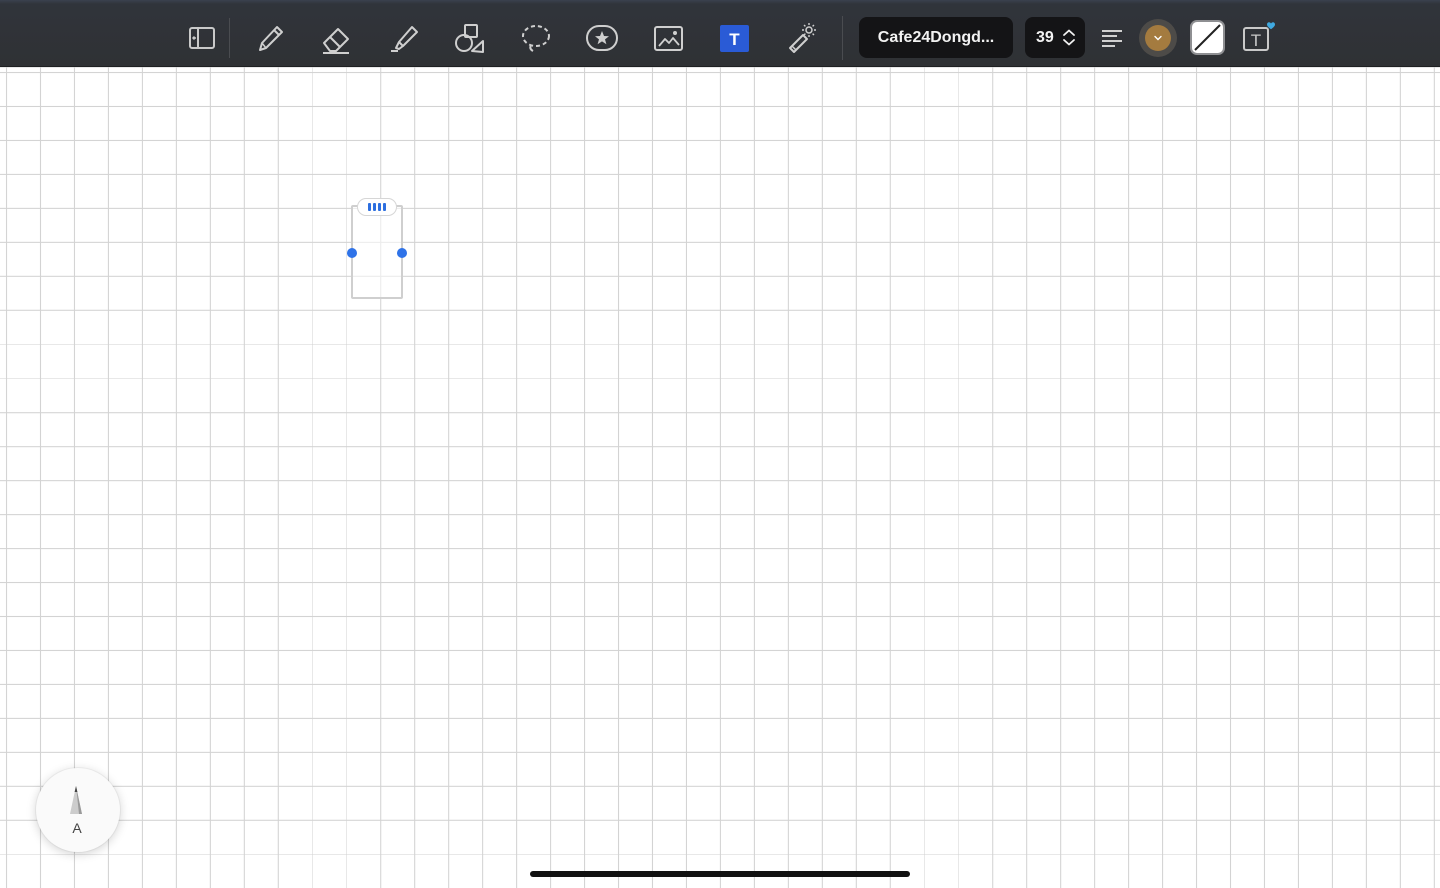  I want to click on text-color-swatch, so click(1158, 38).